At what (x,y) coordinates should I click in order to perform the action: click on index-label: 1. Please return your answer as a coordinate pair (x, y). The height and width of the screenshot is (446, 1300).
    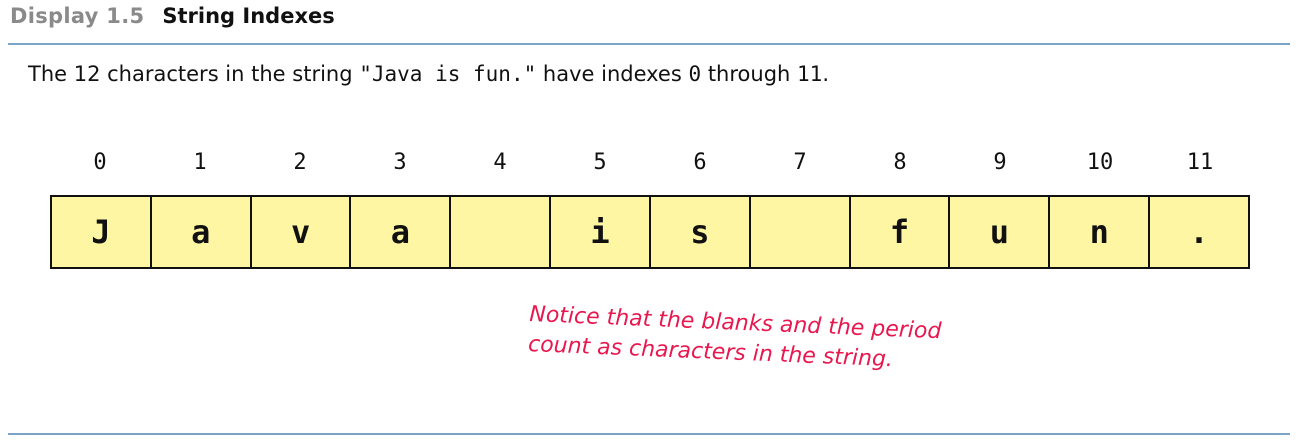
    Looking at the image, I should click on (200, 162).